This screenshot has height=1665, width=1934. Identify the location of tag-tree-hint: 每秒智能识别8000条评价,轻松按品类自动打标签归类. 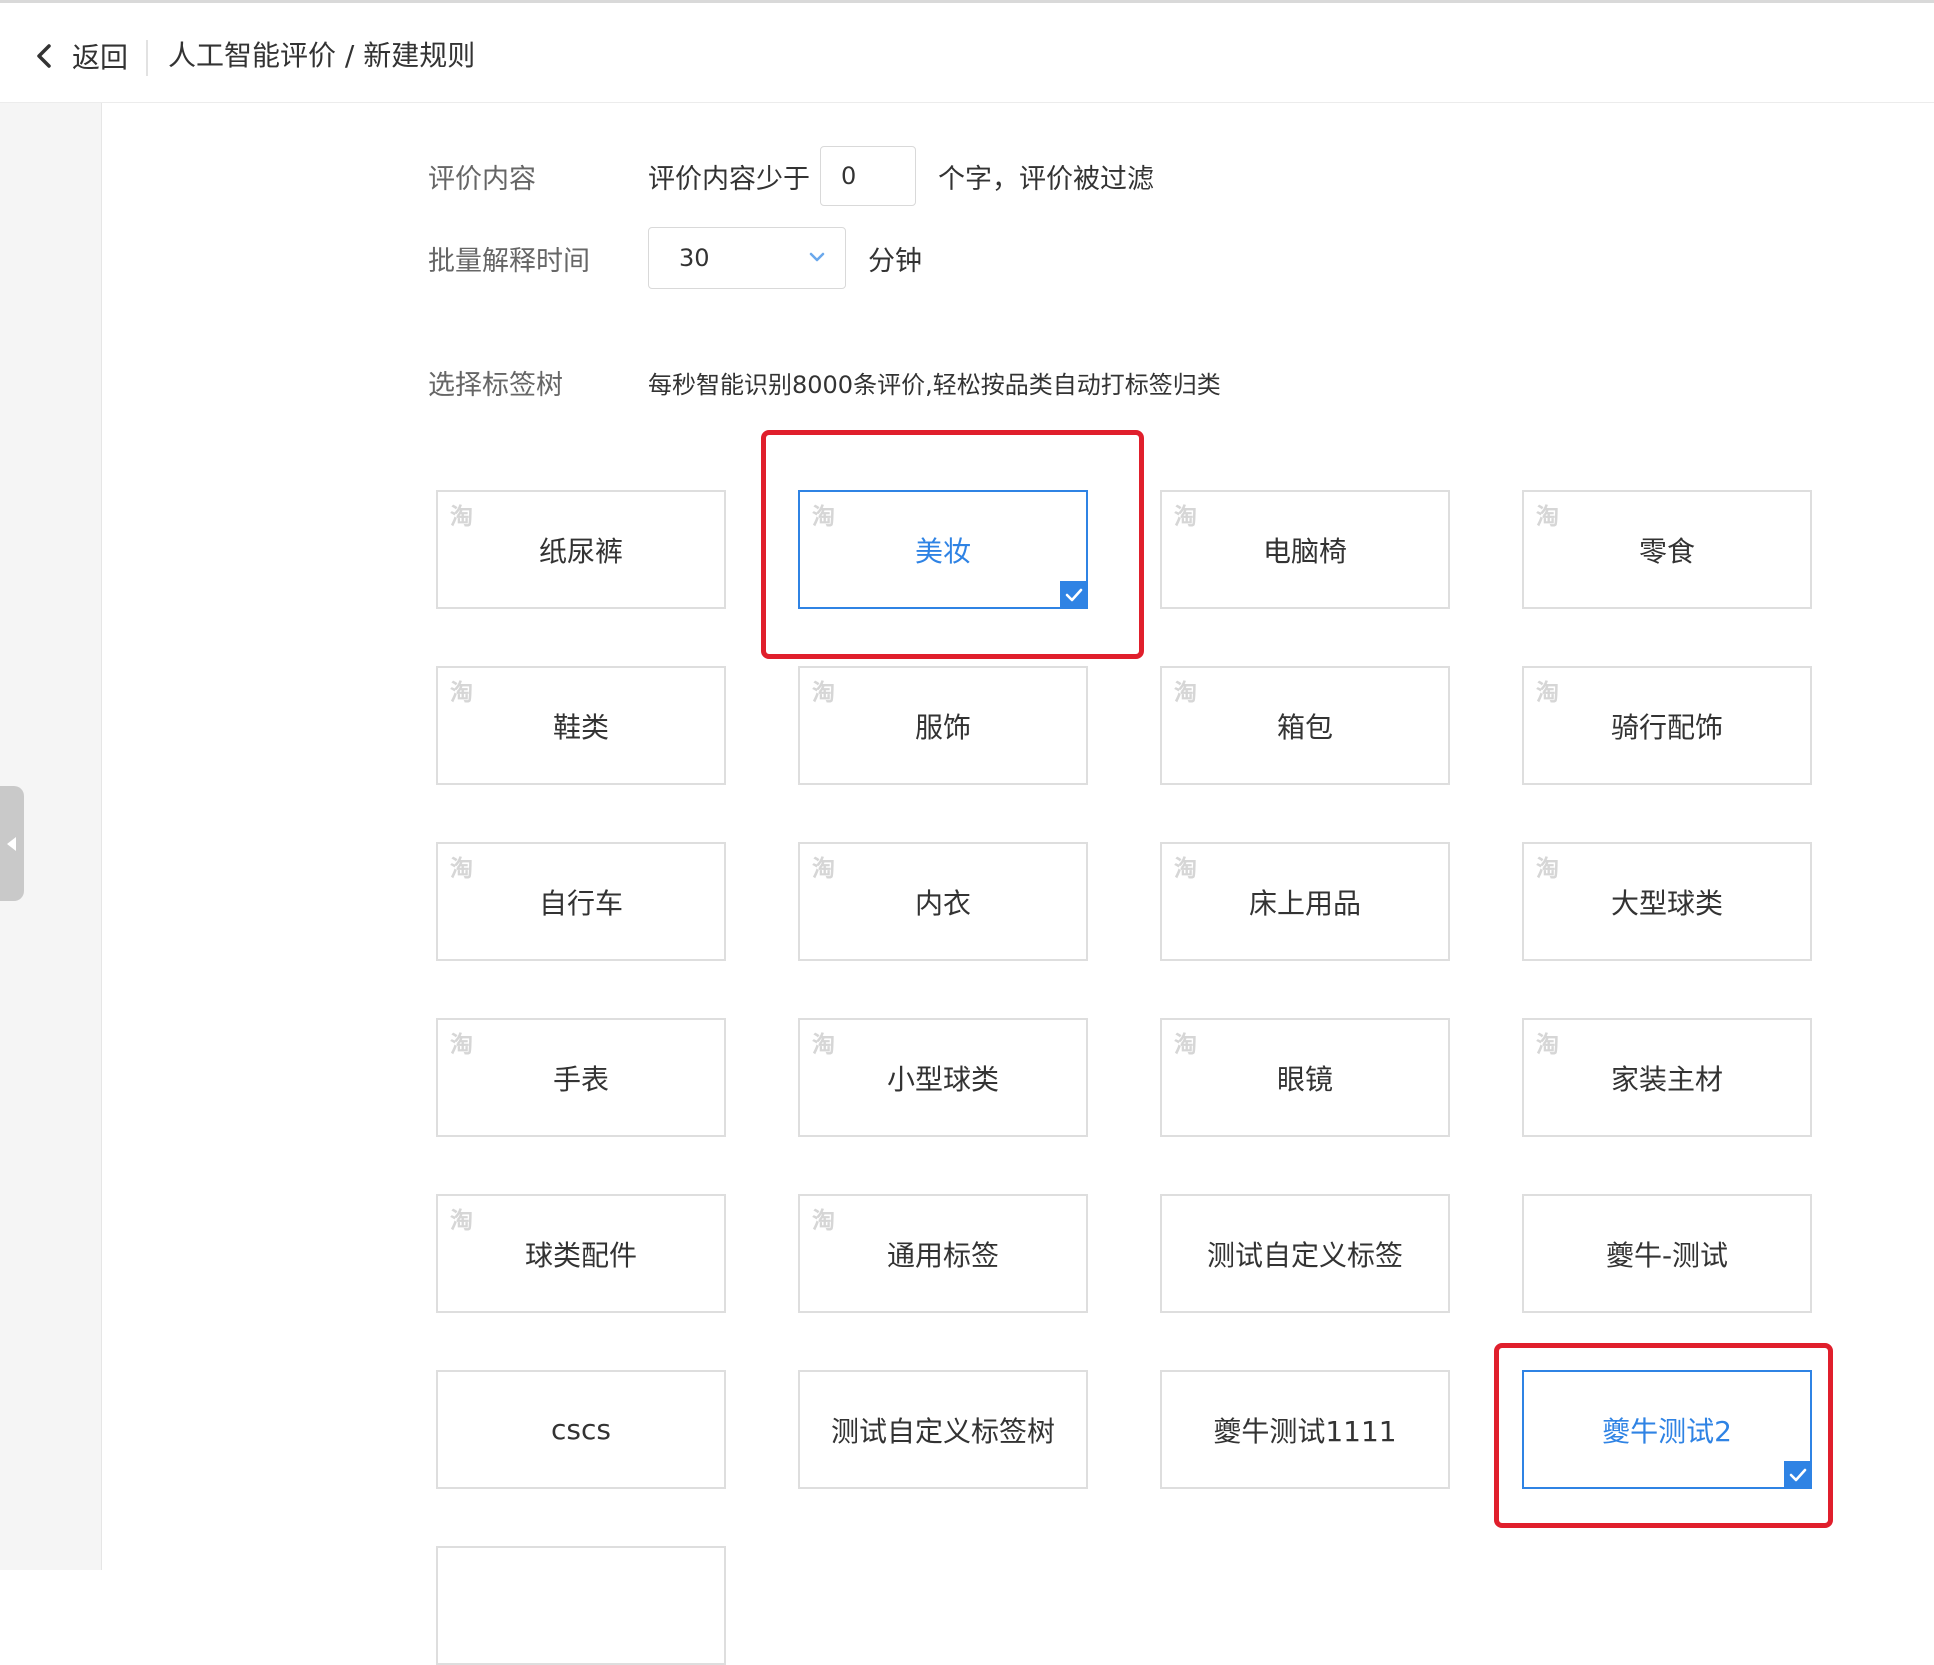
(934, 384).